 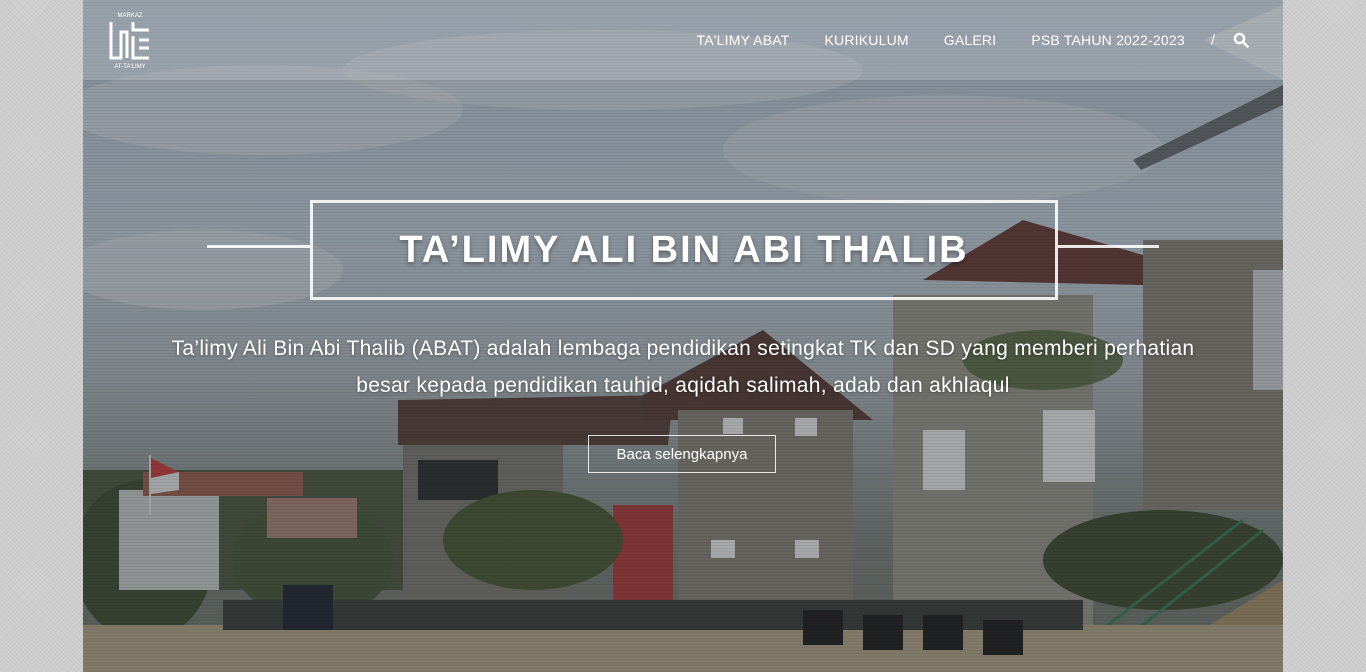 I want to click on search-button, so click(x=1241, y=40).